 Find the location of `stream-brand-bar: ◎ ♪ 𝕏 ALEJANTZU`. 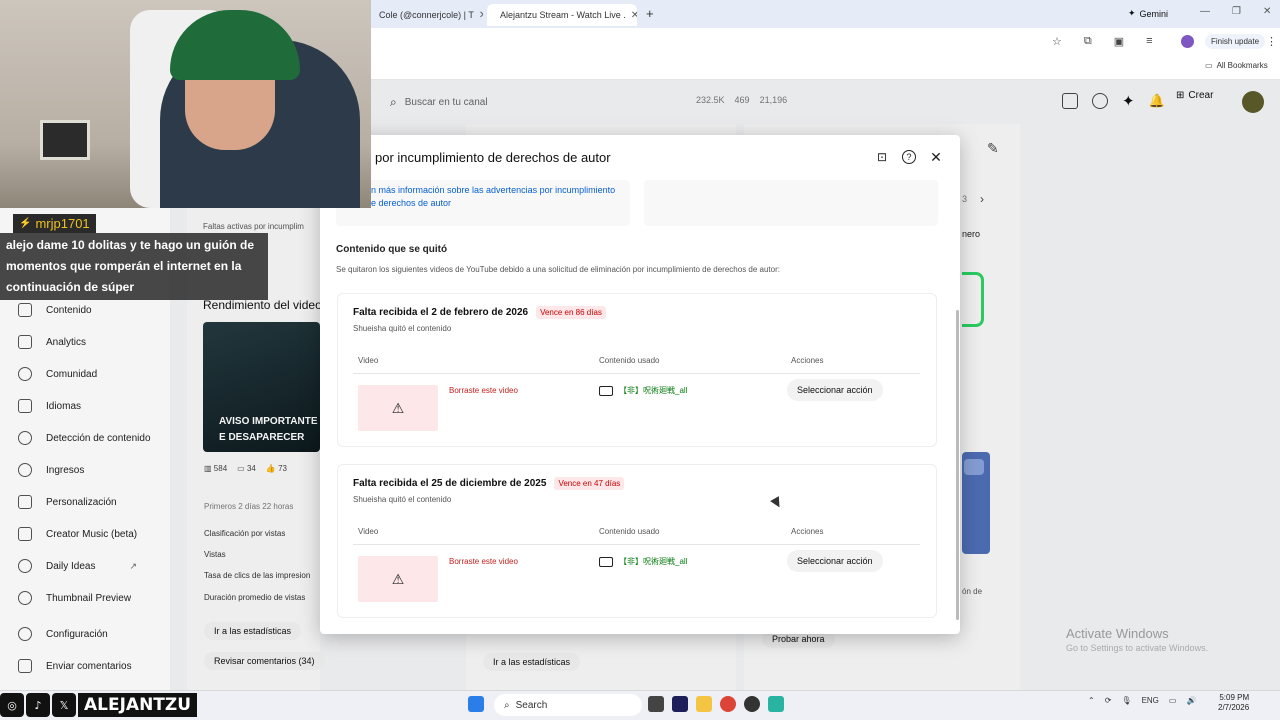

stream-brand-bar: ◎ ♪ 𝕏 ALEJANTZU is located at coordinates (99, 705).